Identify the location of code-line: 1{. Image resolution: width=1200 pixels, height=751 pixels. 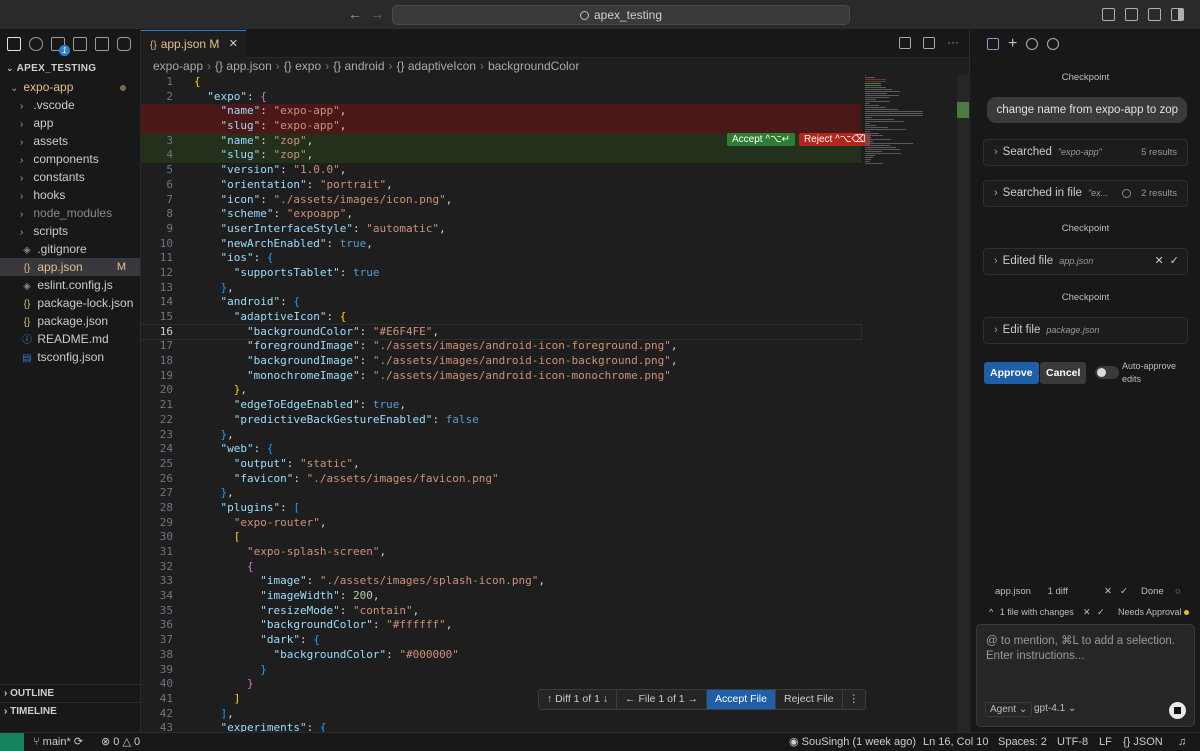
(501, 82).